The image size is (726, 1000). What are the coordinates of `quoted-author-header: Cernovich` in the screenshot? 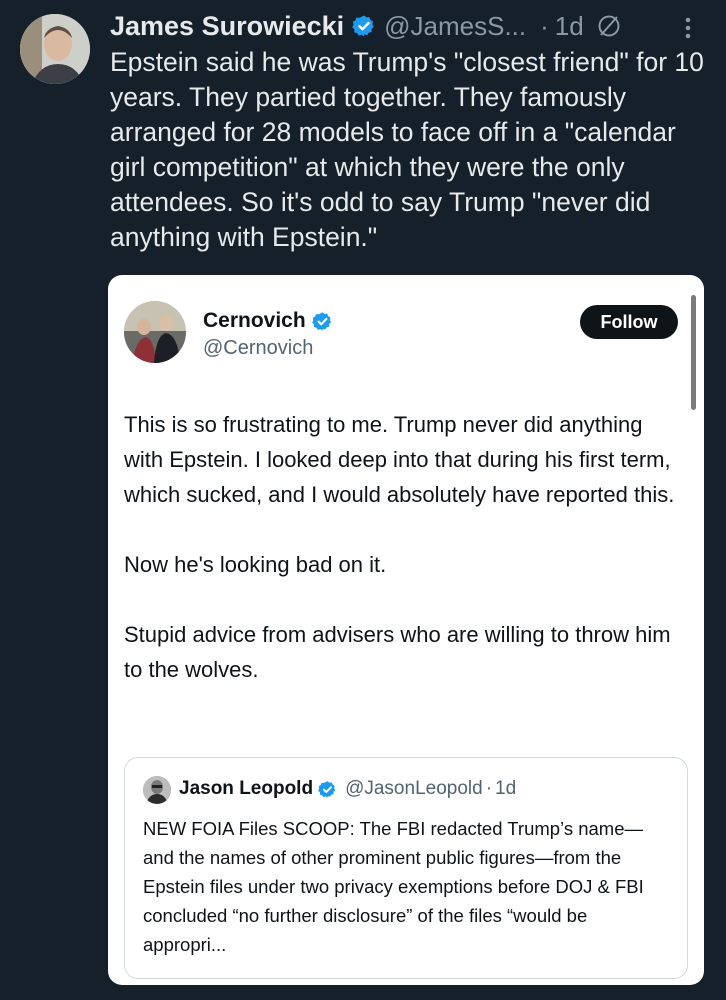 It's located at (268, 321).